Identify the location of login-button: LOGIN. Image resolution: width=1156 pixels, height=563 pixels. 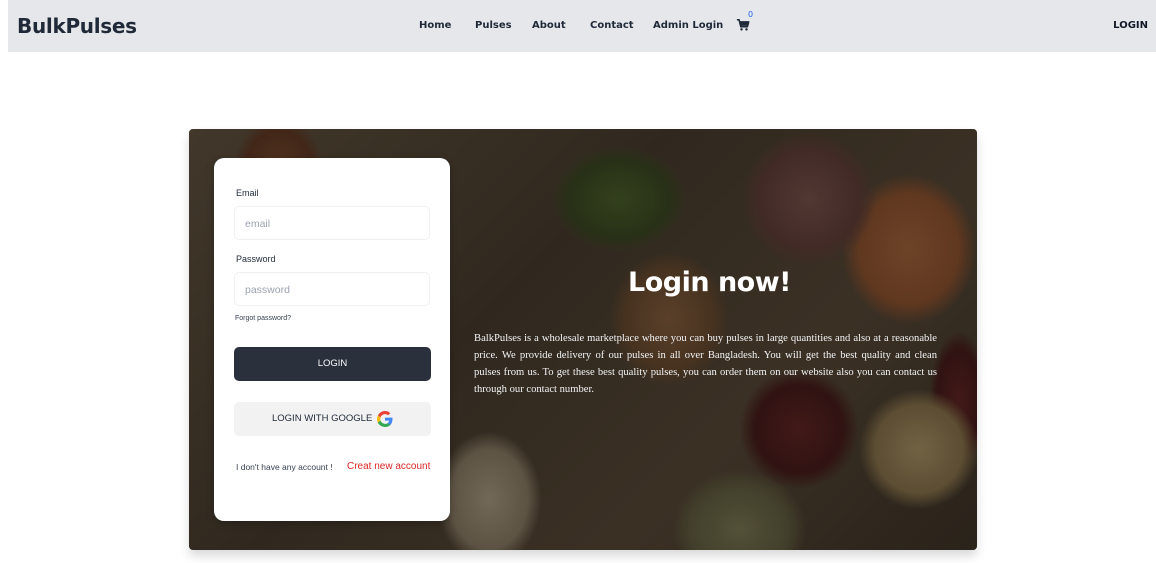
(332, 364).